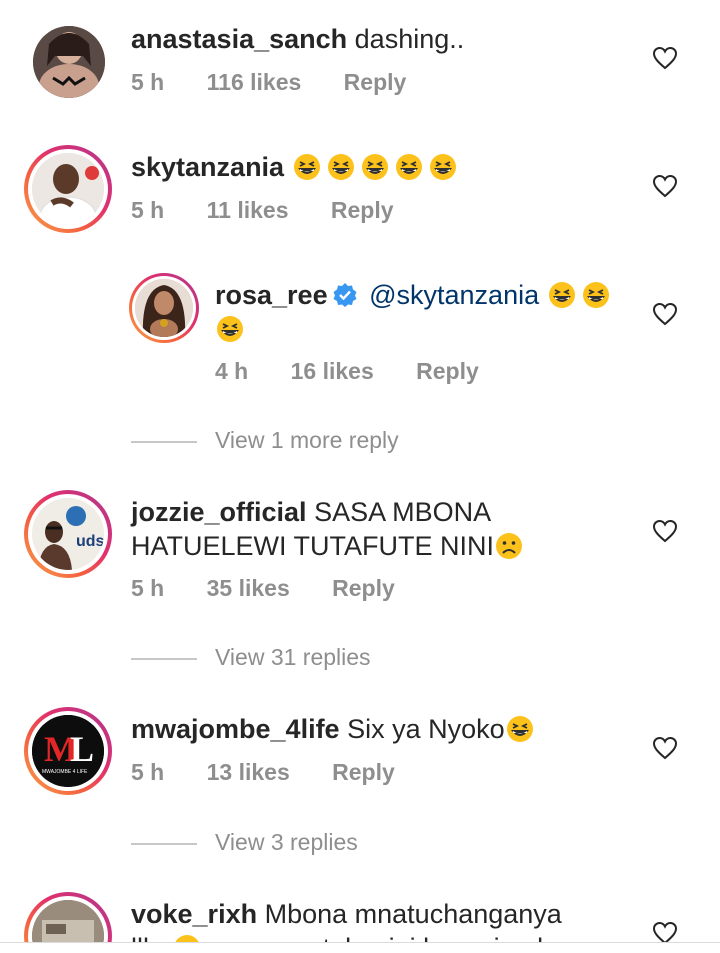 The image size is (720, 953). I want to click on frowning-face-icon, so click(509, 546).